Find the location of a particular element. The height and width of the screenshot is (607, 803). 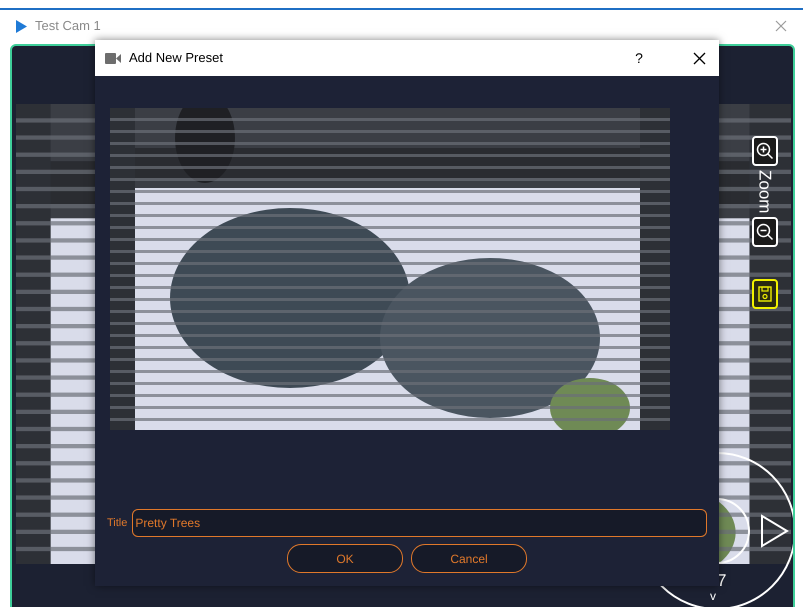

save-button is located at coordinates (765, 294).